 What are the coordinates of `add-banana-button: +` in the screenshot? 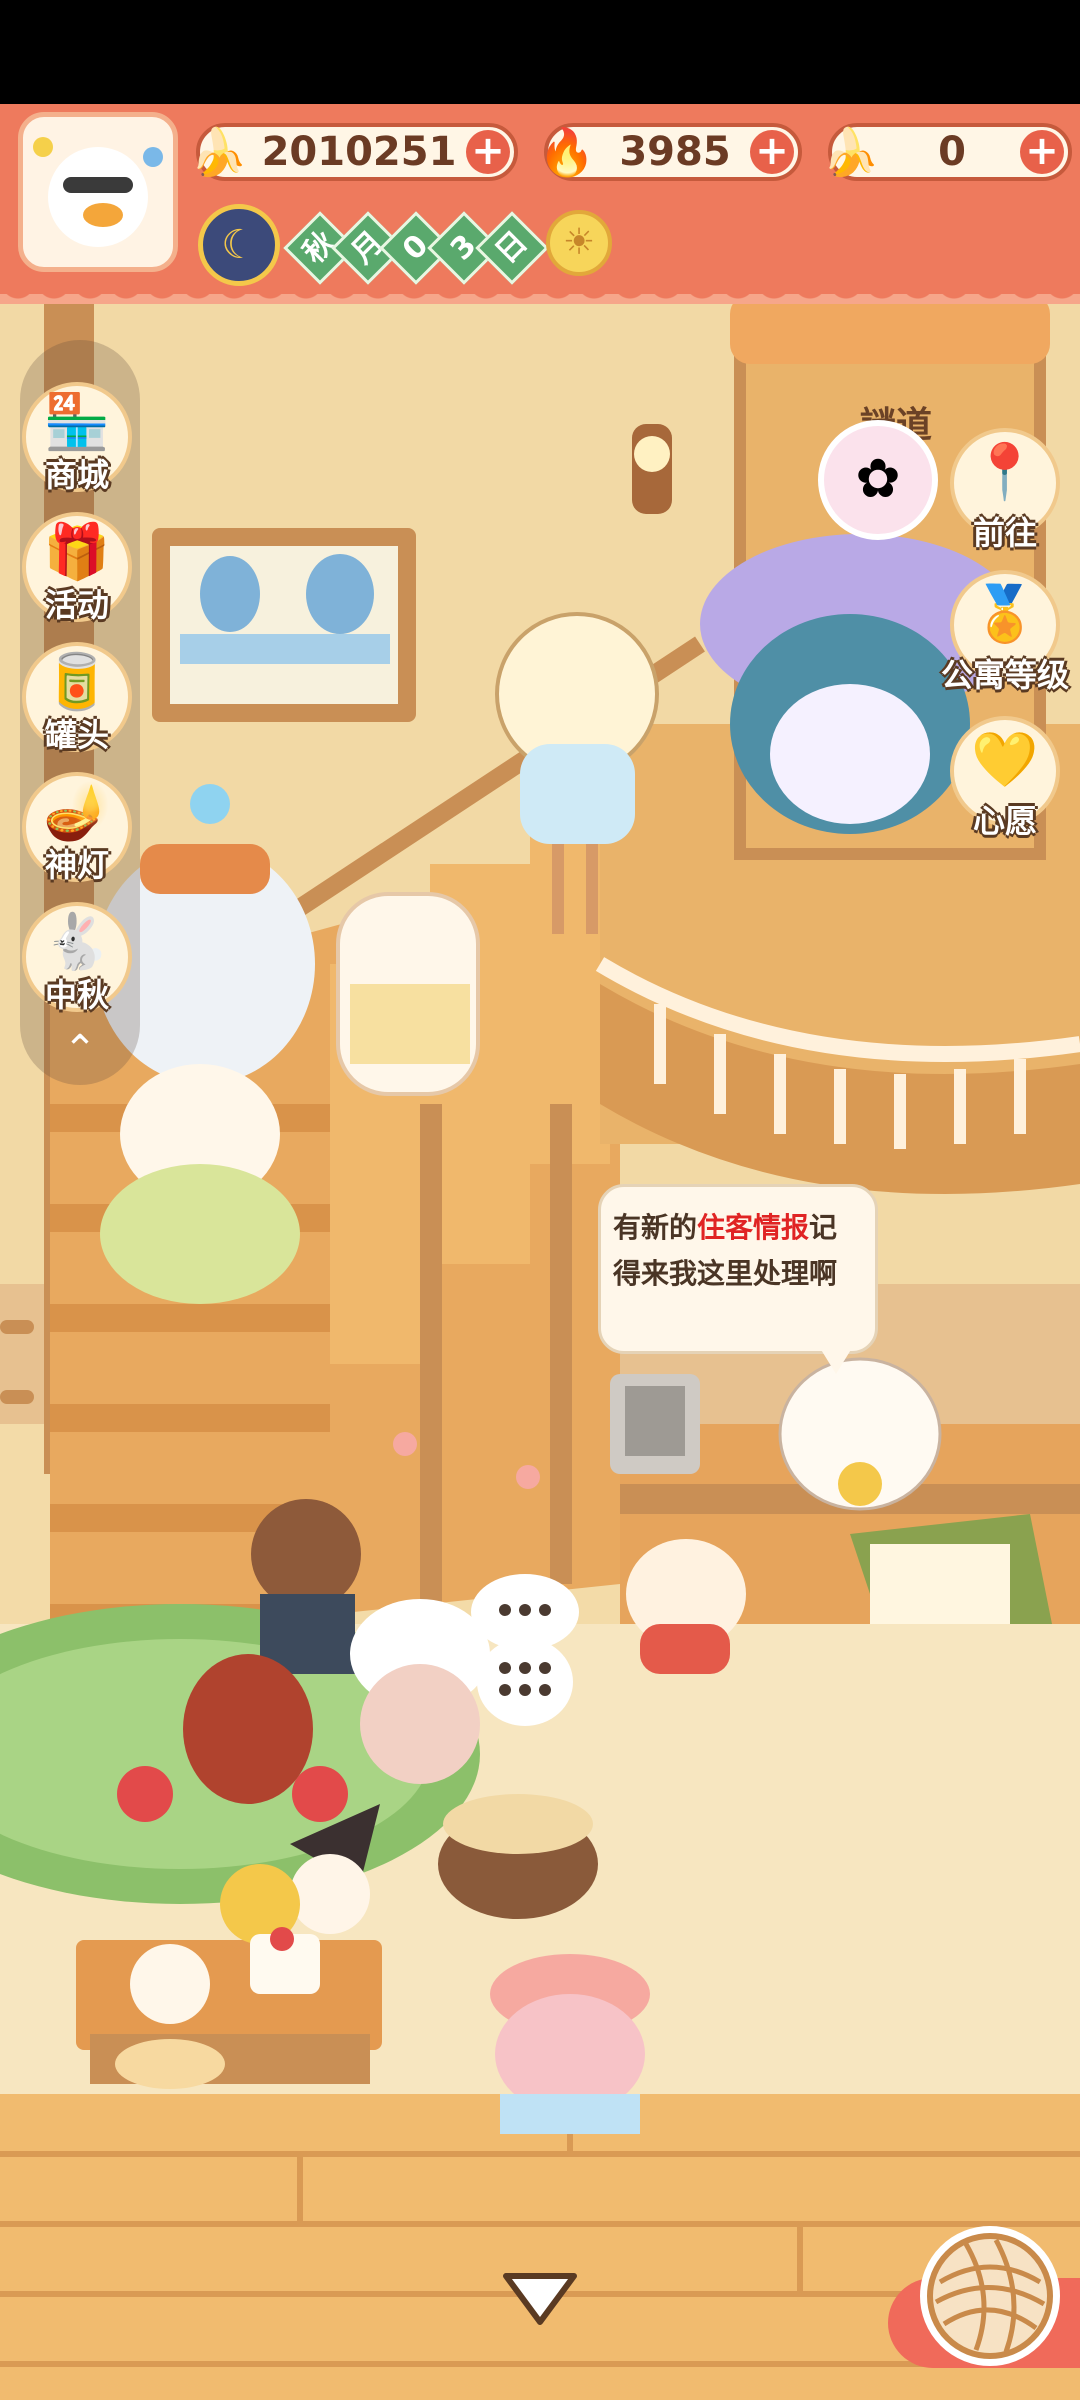 It's located at (488, 152).